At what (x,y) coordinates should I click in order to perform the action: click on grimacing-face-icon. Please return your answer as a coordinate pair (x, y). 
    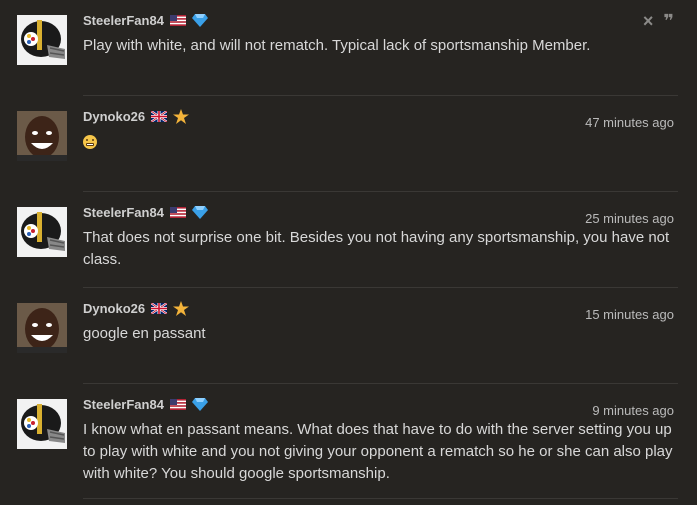
    Looking at the image, I should click on (90, 142).